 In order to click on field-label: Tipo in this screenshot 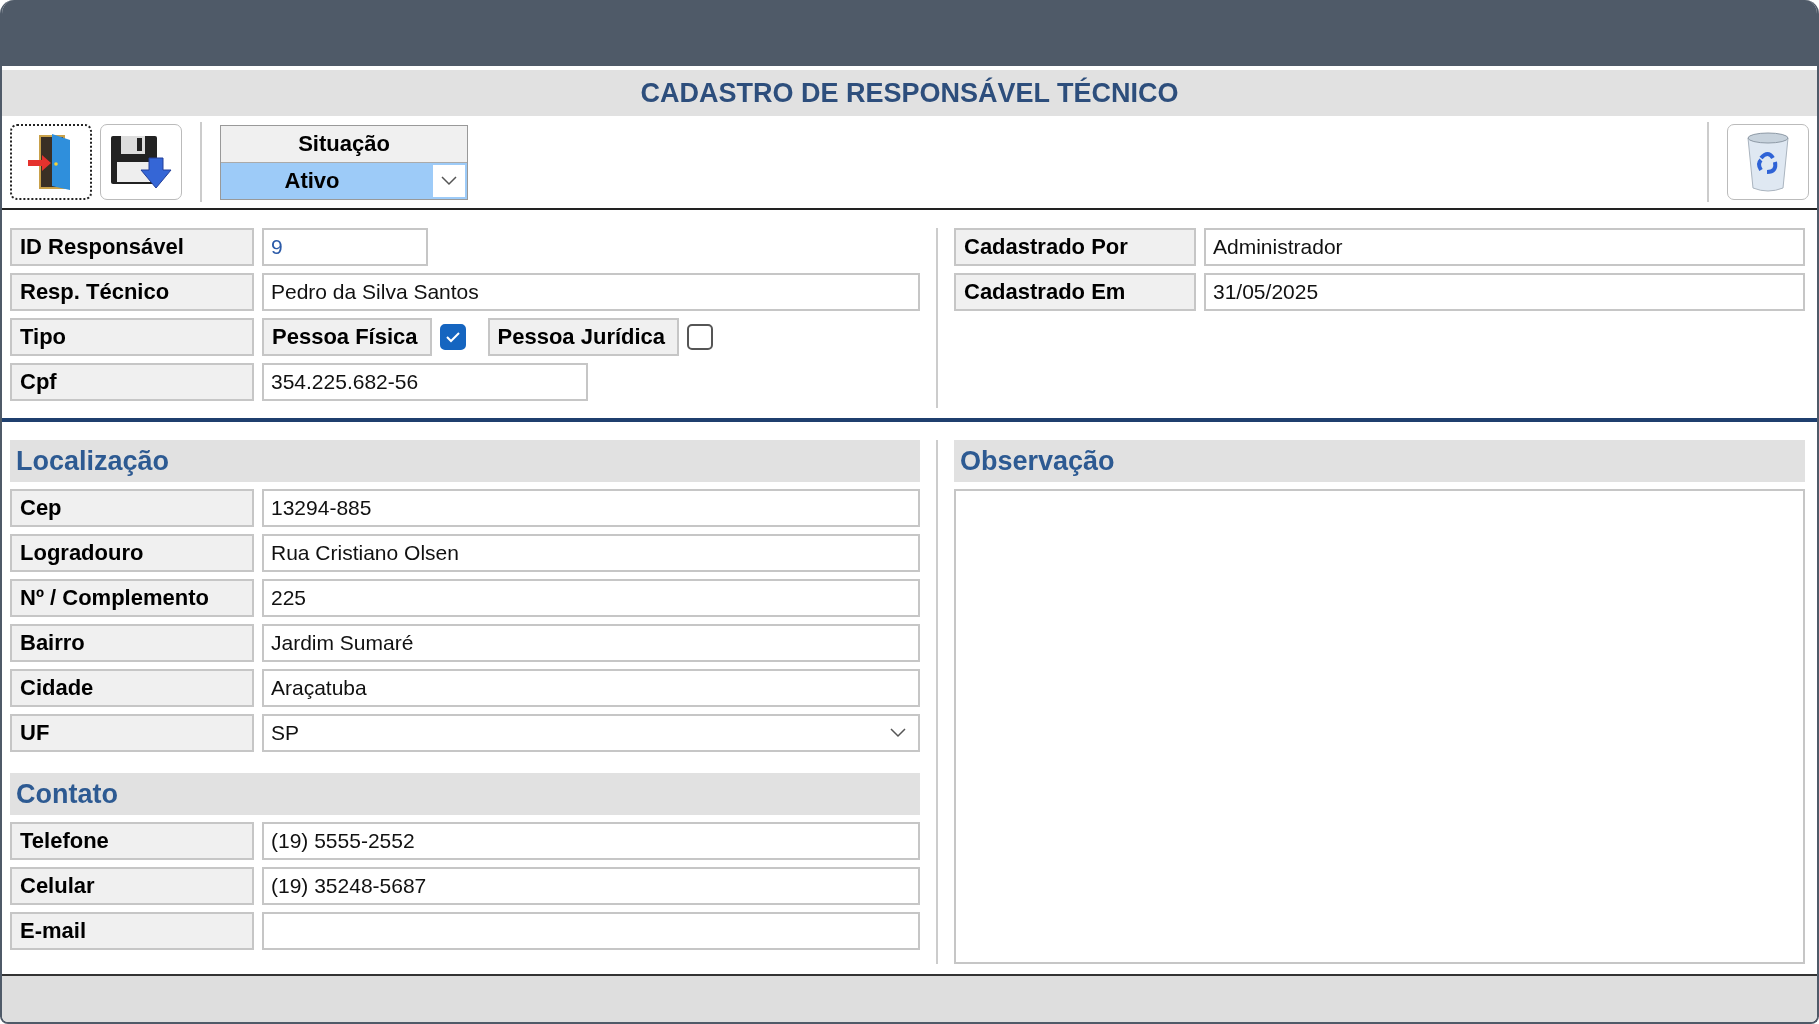, I will do `click(132, 337)`.